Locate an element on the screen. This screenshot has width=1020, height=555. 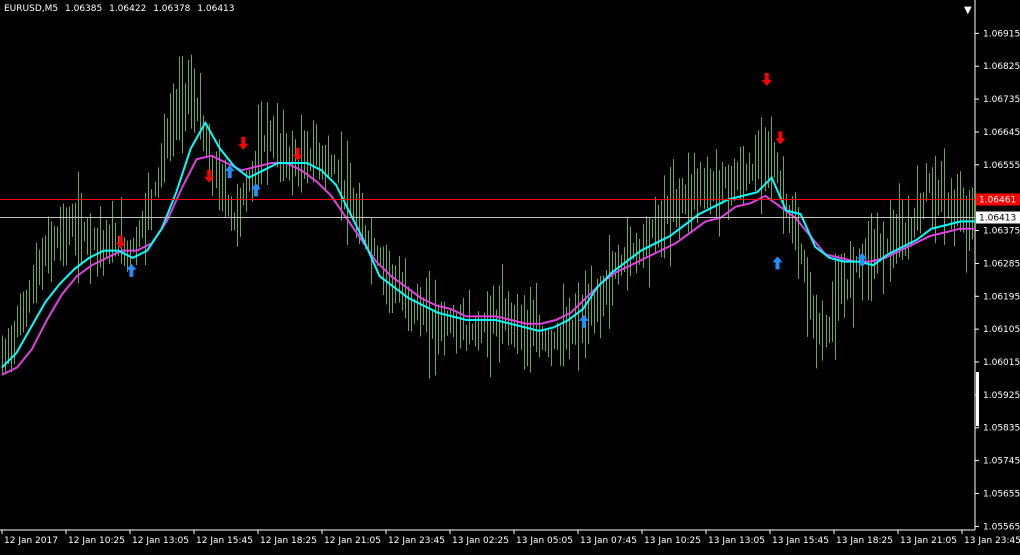
time-tick-label: 13 Jan 02:25 is located at coordinates (480, 541).